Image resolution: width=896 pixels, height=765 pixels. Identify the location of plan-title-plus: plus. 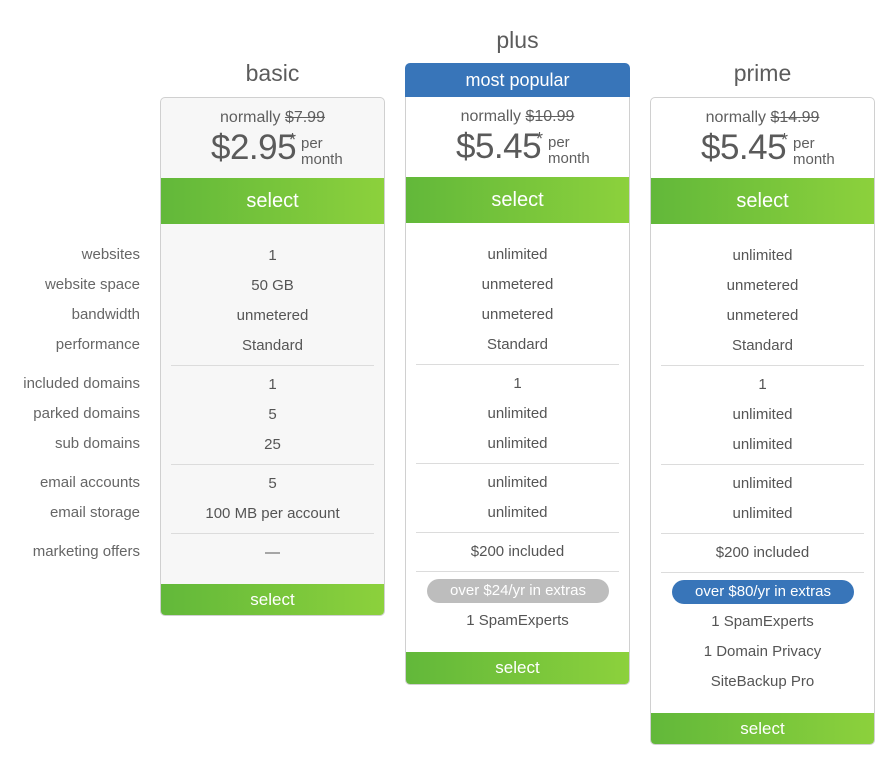
(517, 40).